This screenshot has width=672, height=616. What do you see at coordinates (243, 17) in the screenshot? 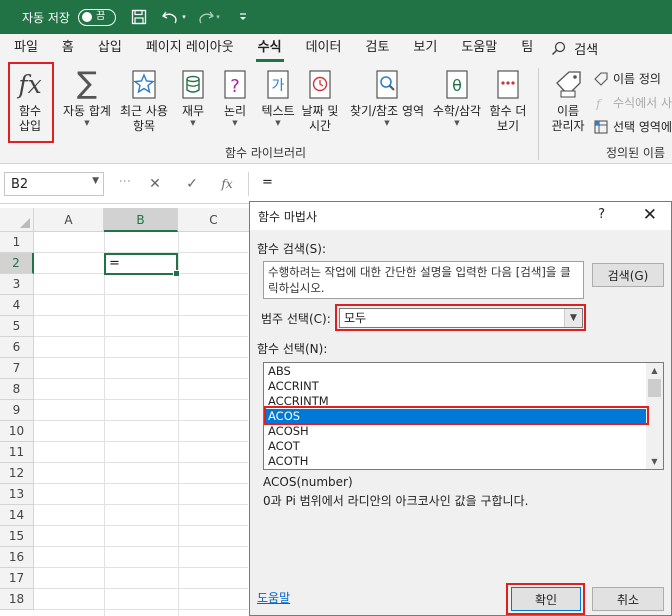
I see `customize-icon` at bounding box center [243, 17].